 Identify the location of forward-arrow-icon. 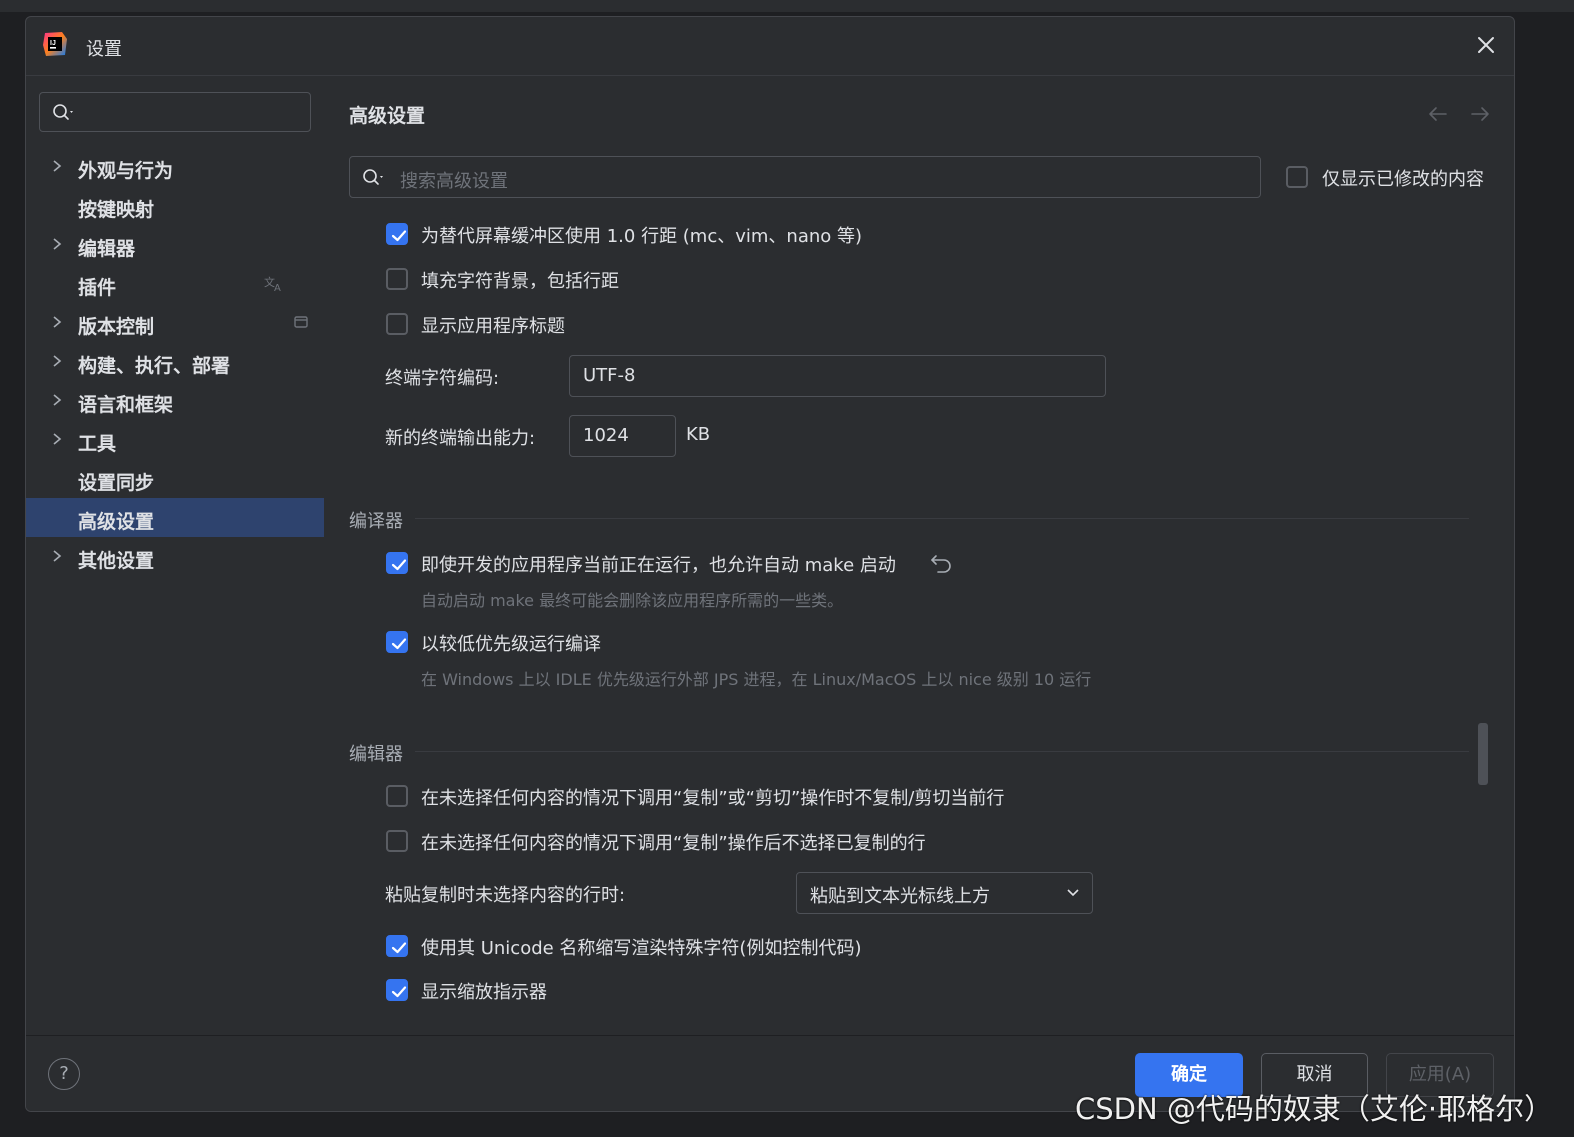
(1480, 114).